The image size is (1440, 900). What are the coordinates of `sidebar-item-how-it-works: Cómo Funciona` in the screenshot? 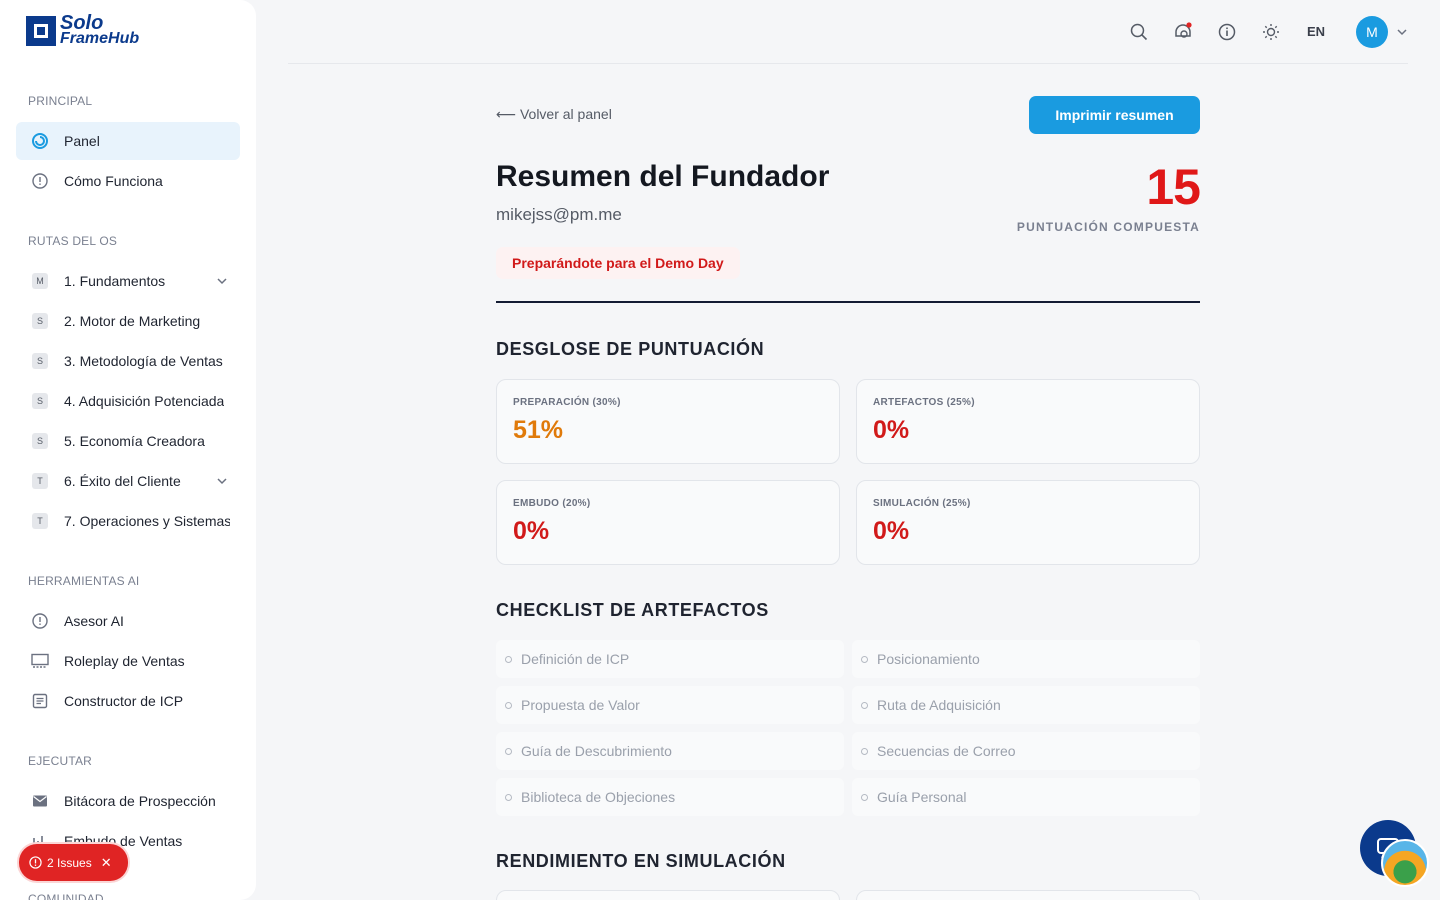 It's located at (128, 181).